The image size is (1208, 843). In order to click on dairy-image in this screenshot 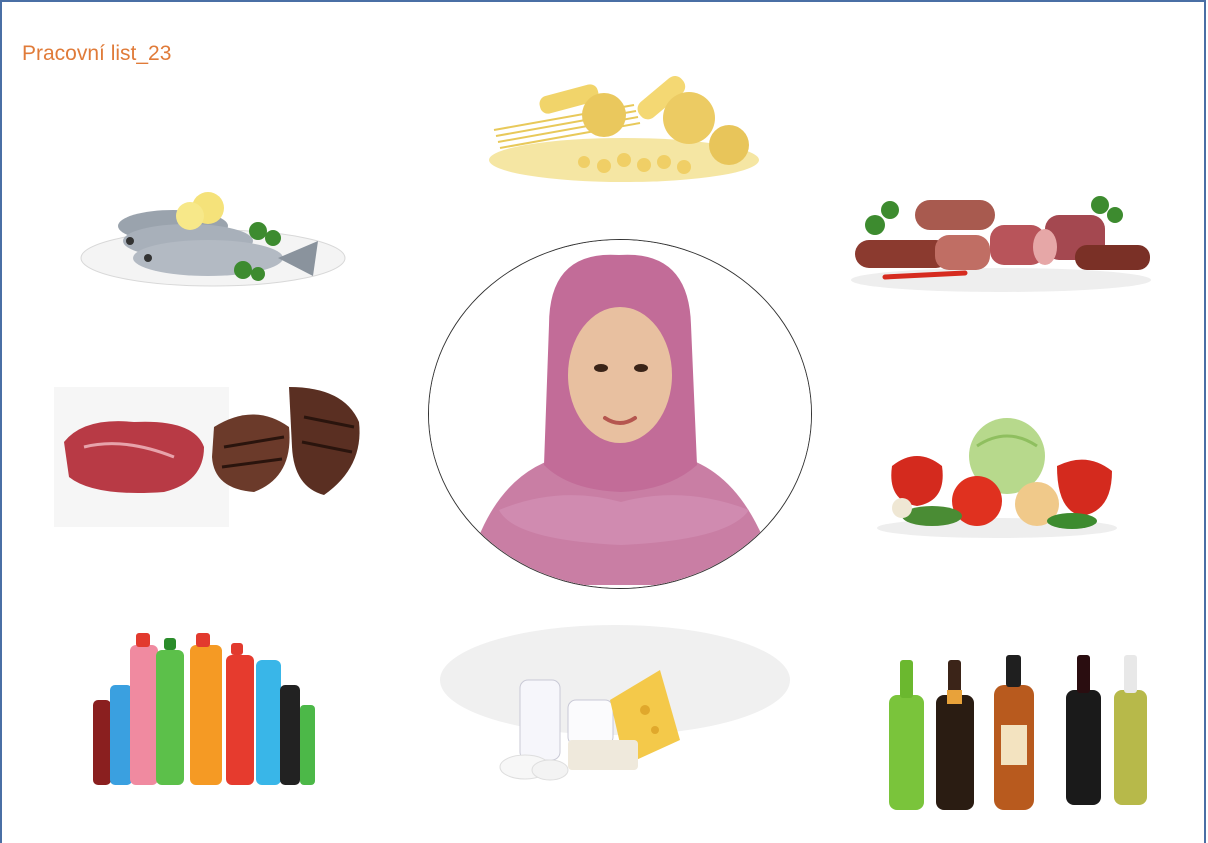, I will do `click(615, 703)`.